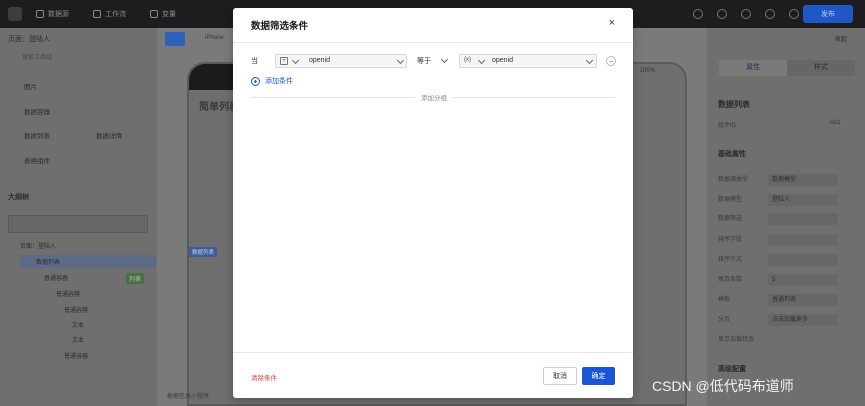 The width and height of the screenshot is (865, 406). I want to click on component-search-input: 搜索工具组, so click(76, 59).